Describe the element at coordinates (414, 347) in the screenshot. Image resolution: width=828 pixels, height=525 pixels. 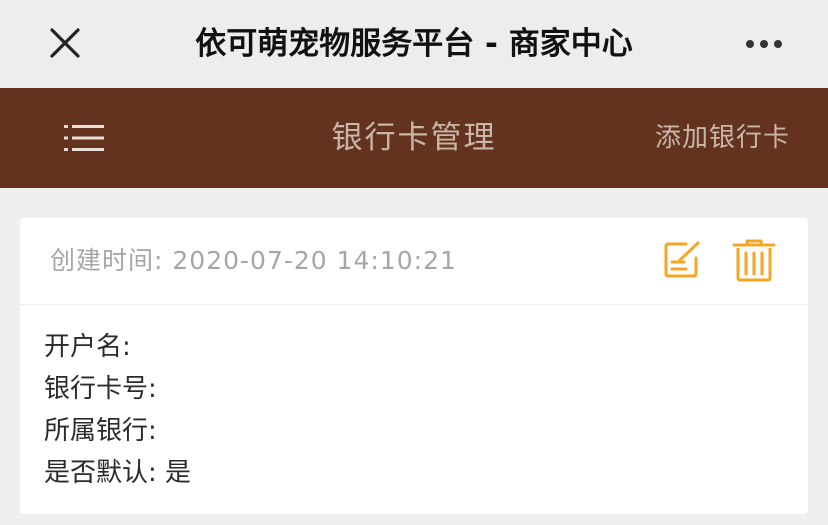
I see `account-name-row: 开户名:` at that location.